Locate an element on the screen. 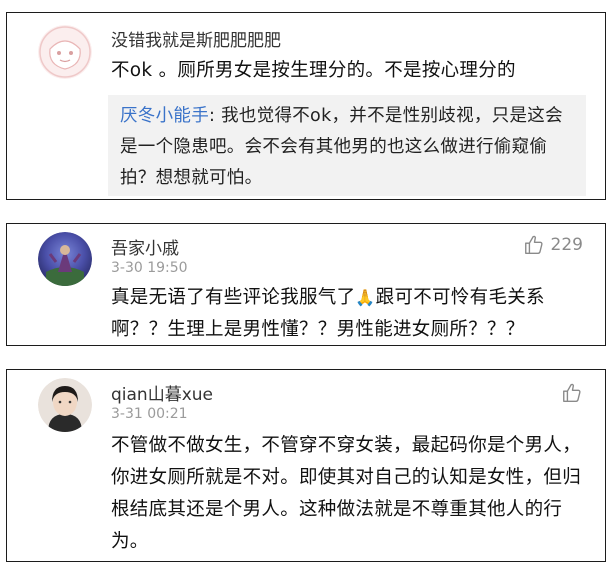 This screenshot has width=614, height=571. timestamp: 3-30 19:50 is located at coordinates (149, 268).